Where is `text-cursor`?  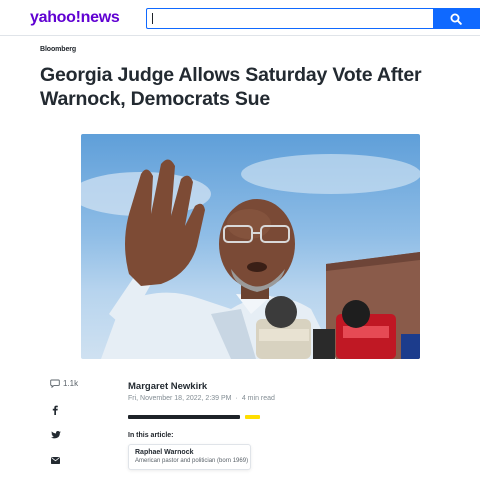 text-cursor is located at coordinates (152, 18).